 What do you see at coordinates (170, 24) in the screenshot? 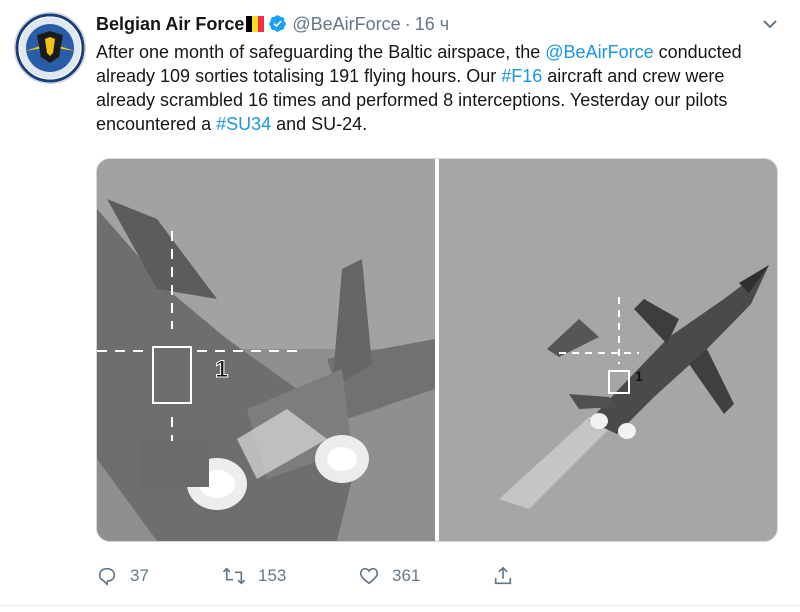
I see `account-name: Belgian Air Force` at bounding box center [170, 24].